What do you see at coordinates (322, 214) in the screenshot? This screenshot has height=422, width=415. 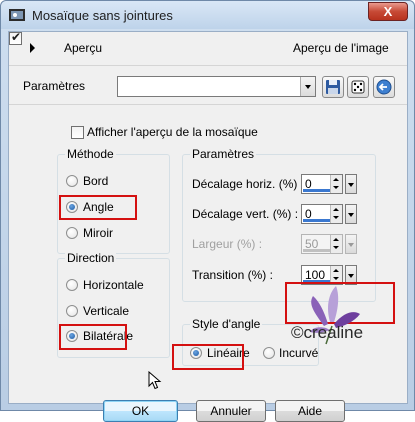 I see `vertical-offset-input: 0` at bounding box center [322, 214].